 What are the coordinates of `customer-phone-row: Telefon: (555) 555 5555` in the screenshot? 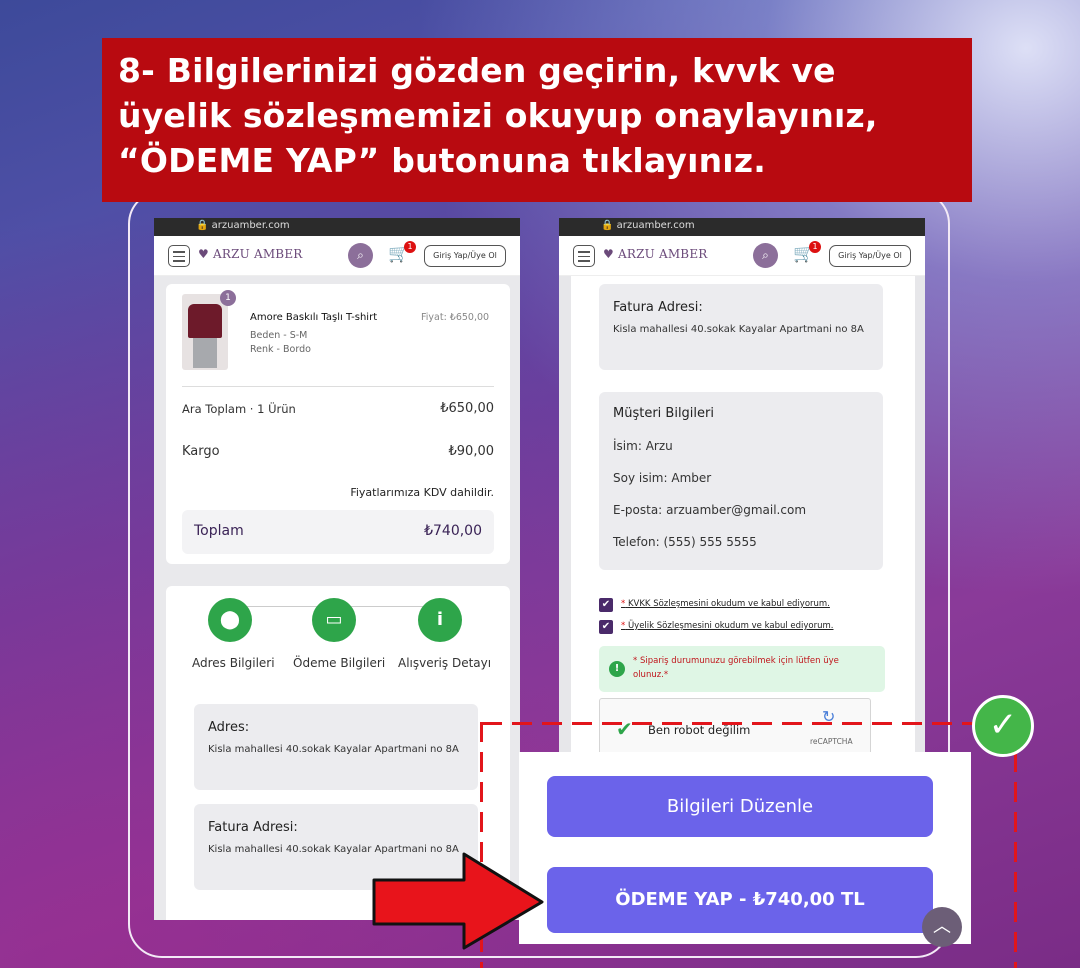 It's located at (741, 542).